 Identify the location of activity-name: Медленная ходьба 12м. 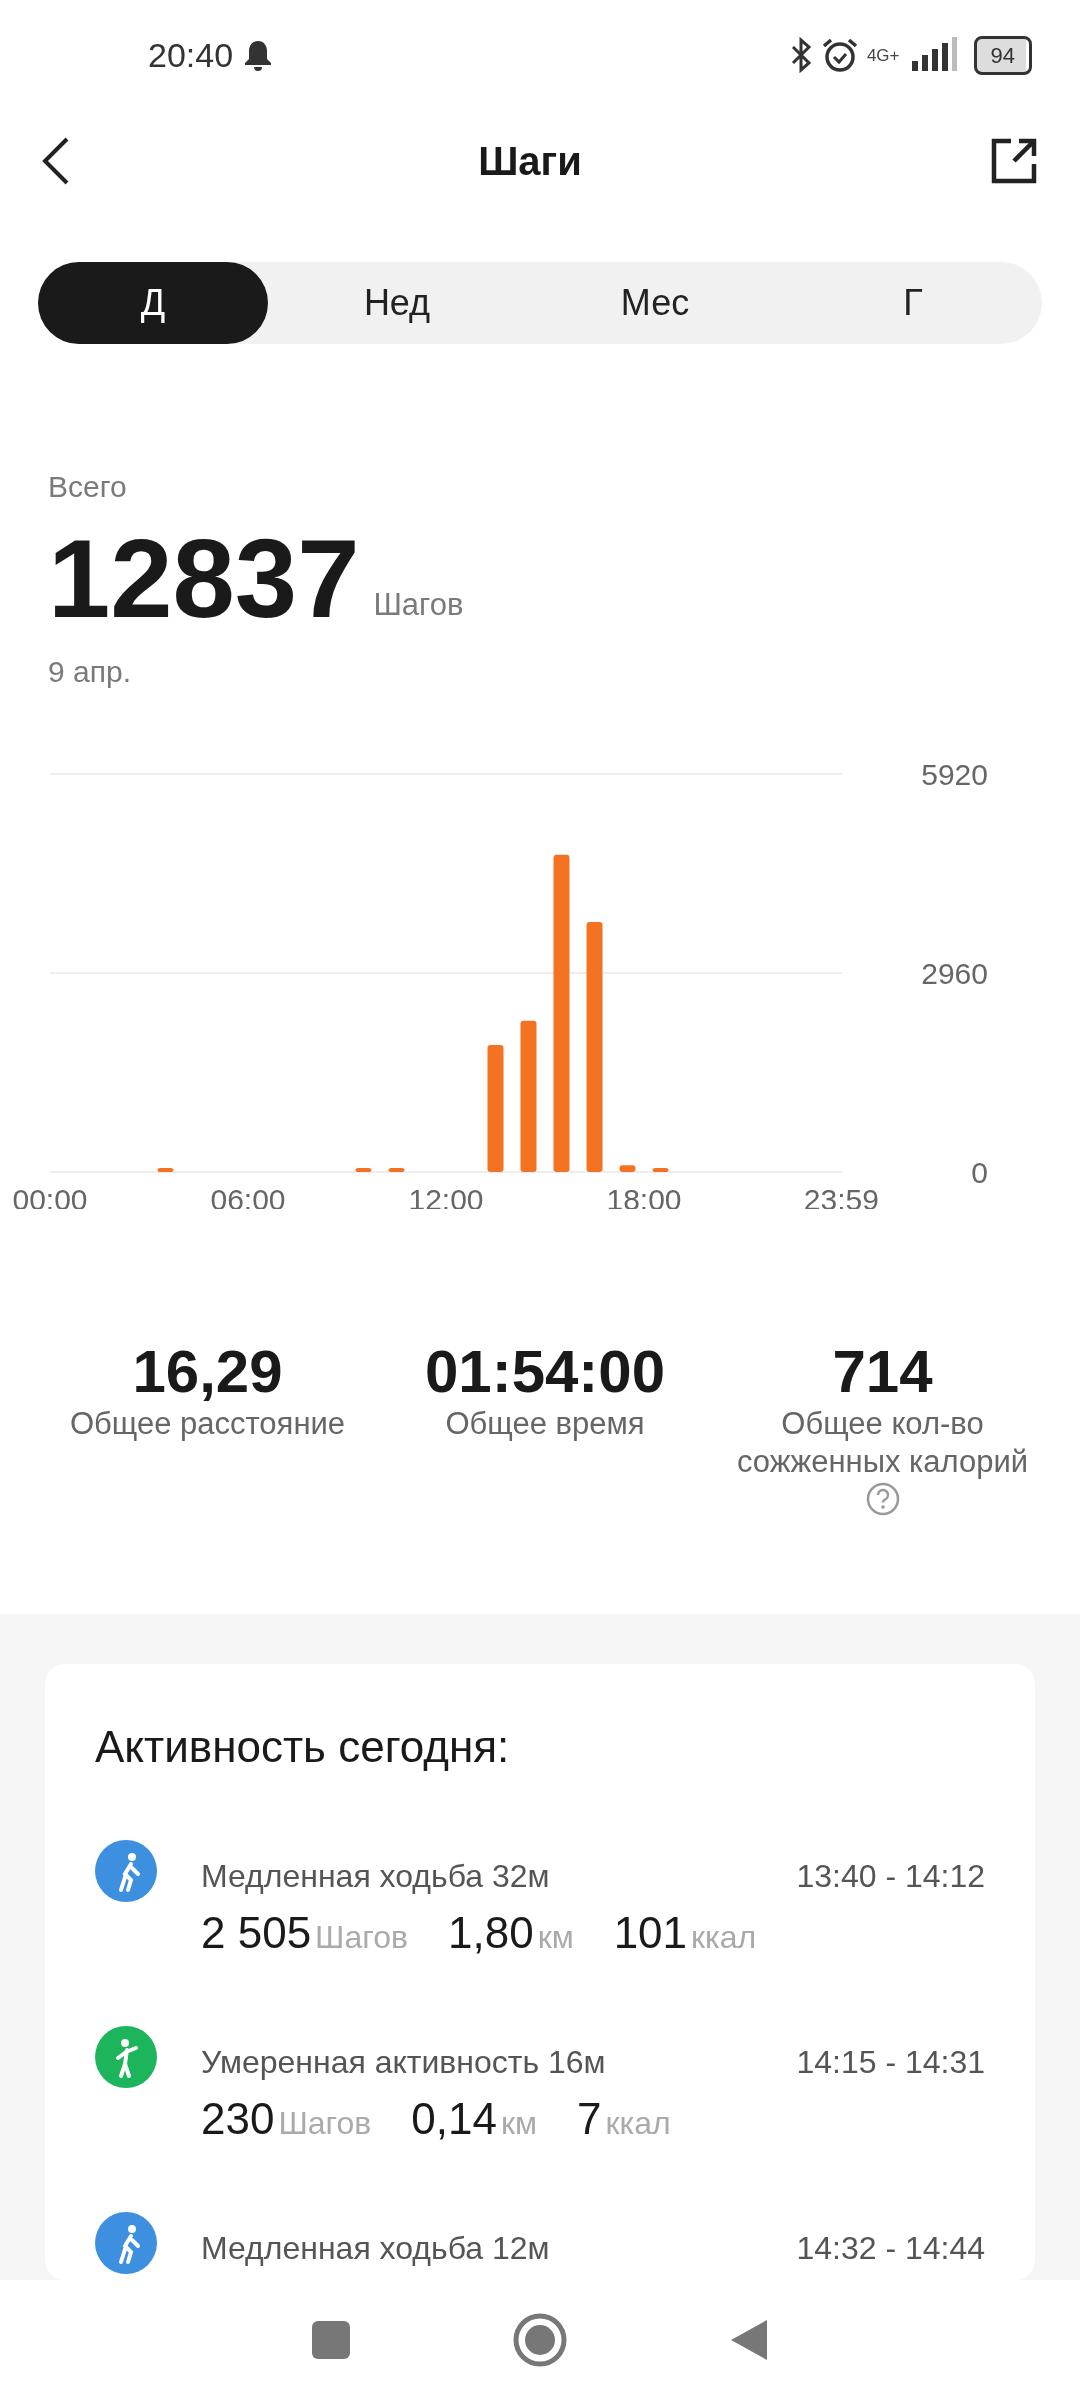
(375, 2249).